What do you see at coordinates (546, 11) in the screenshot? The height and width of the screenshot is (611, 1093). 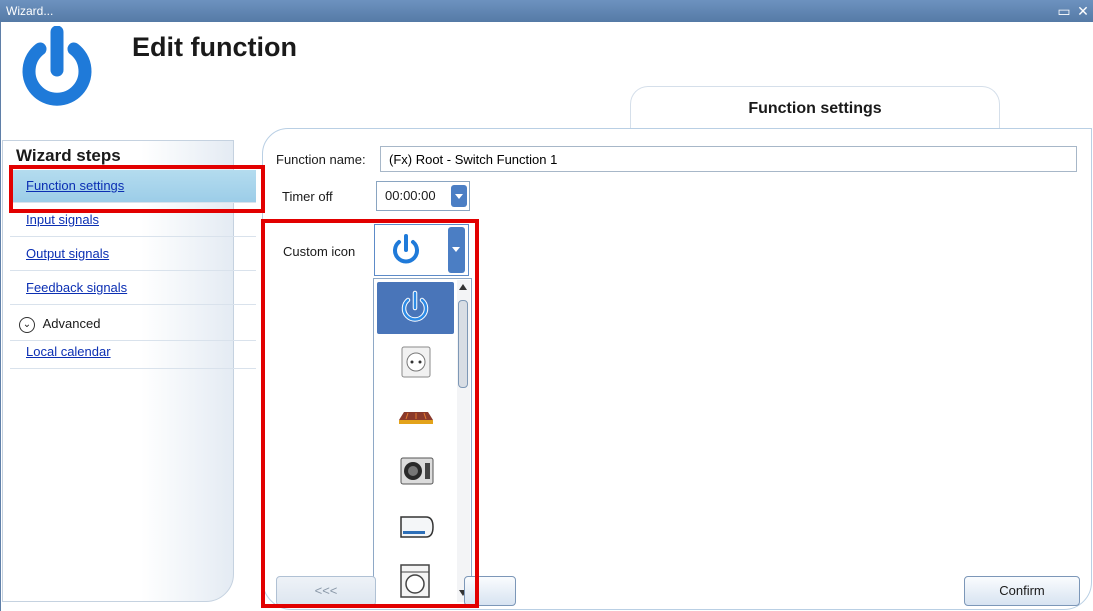 I see `window-titlebar: Wizard... ▭ ✕` at bounding box center [546, 11].